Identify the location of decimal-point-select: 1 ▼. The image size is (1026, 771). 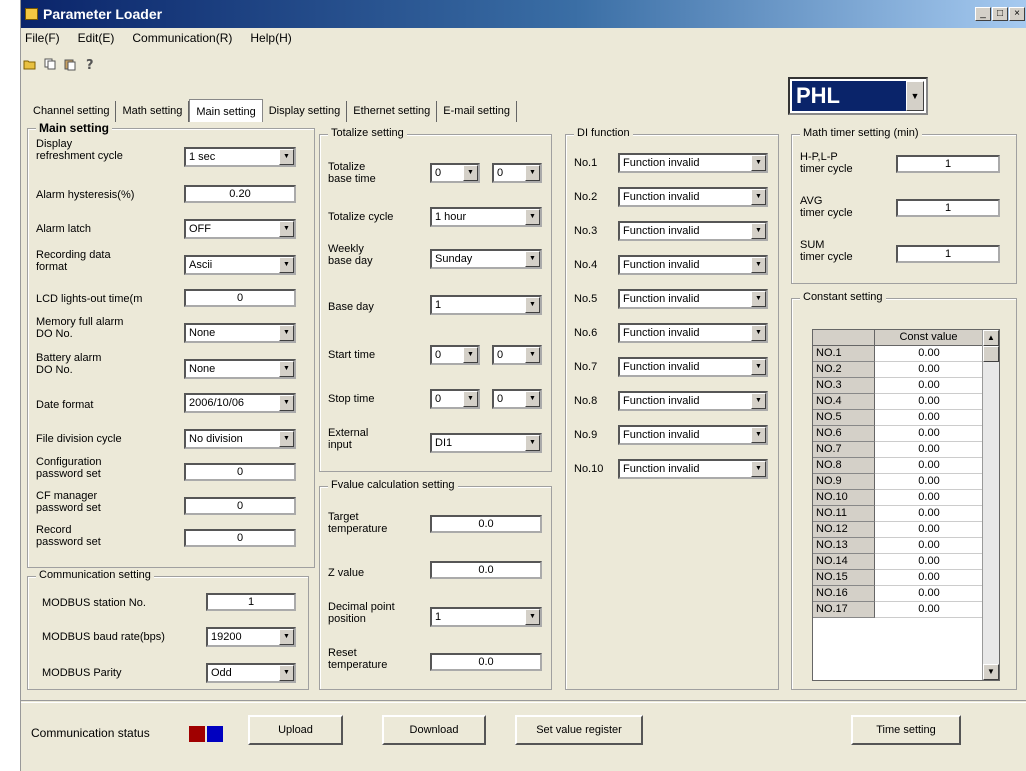
(486, 617).